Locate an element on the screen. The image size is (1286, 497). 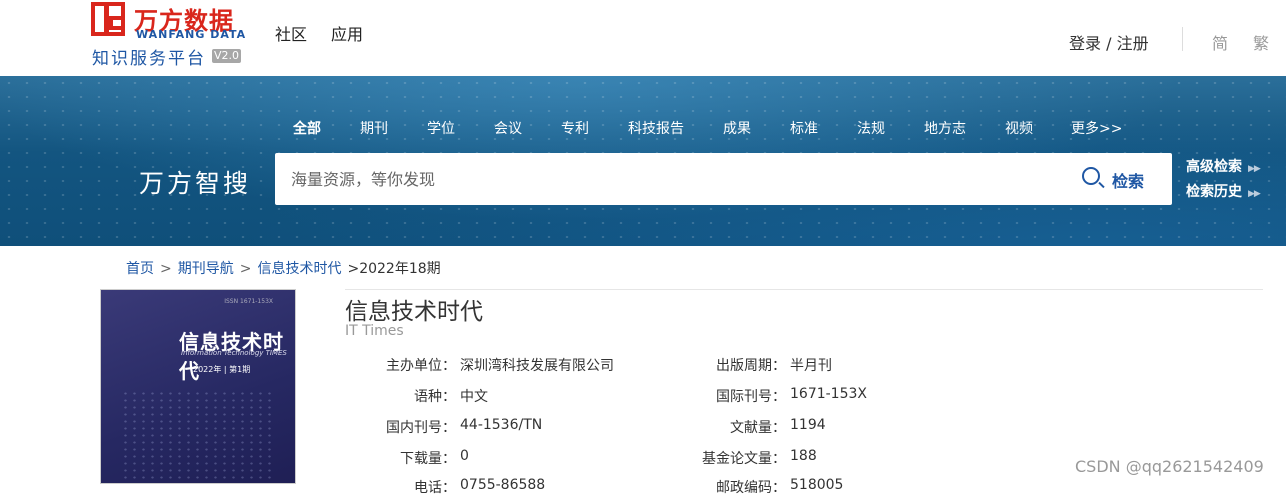
tab-videos: 视频 is located at coordinates (1019, 128).